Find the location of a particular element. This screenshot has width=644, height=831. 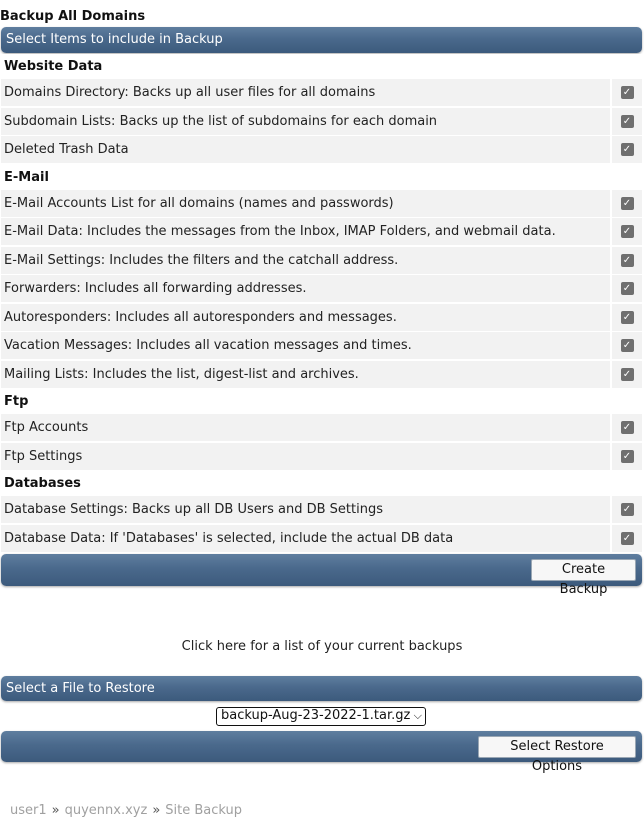

breadcrumb: user1 » quyennx.xyz » Site Backup is located at coordinates (126, 810).